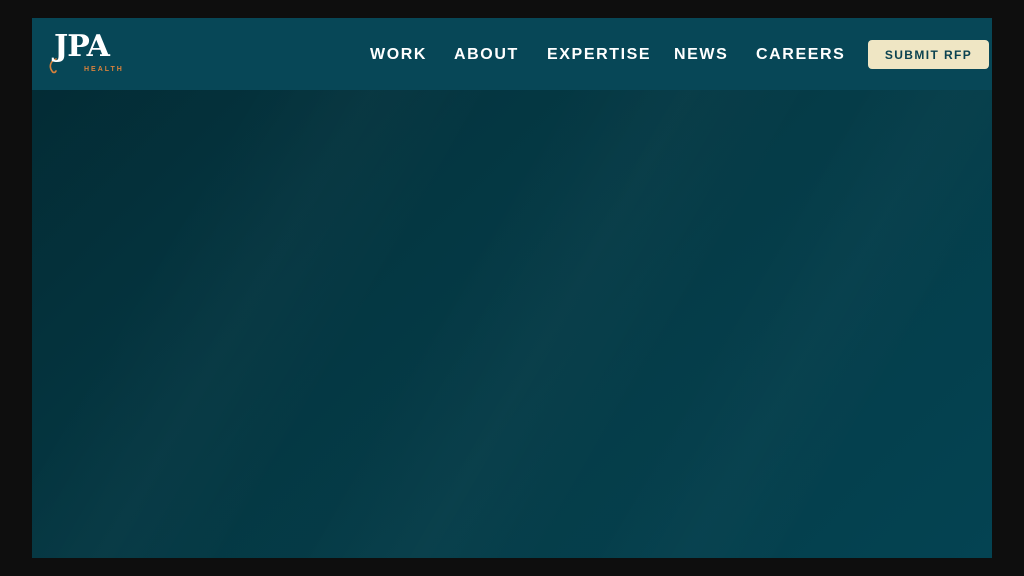 This screenshot has width=1024, height=576. I want to click on main-navigation: WORK ABOUT EXPERTISE NEWS CAREERS, so click(512, 54).